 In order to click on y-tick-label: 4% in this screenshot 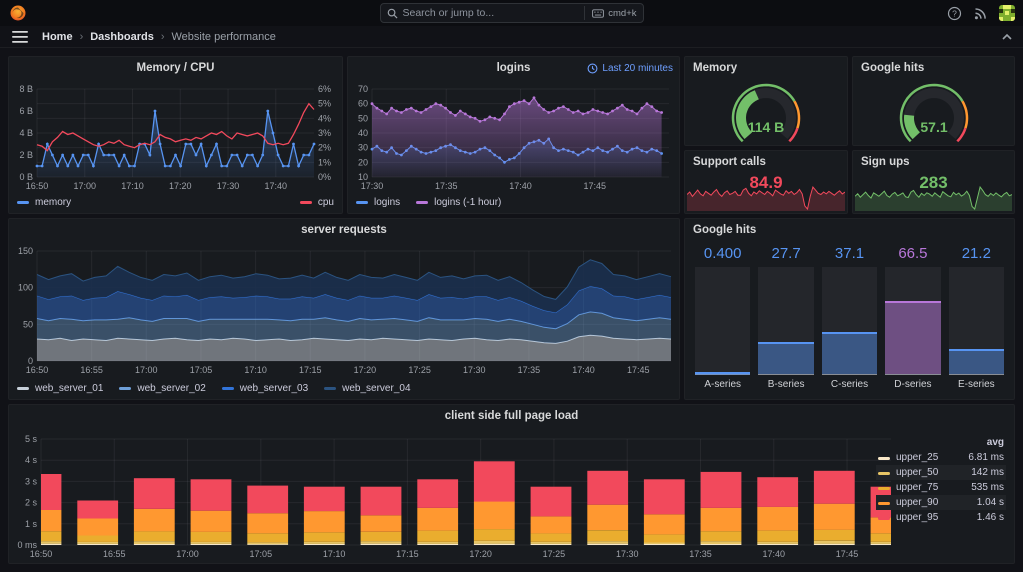, I will do `click(324, 118)`.